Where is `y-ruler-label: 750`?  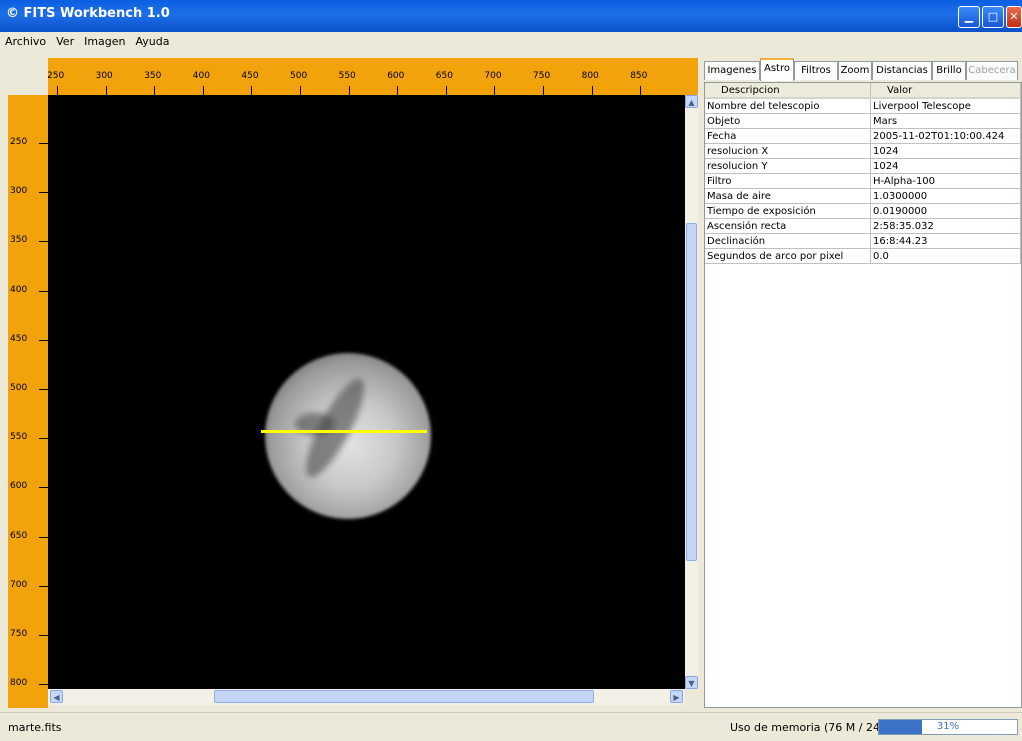
y-ruler-label: 750 is located at coordinates (19, 634).